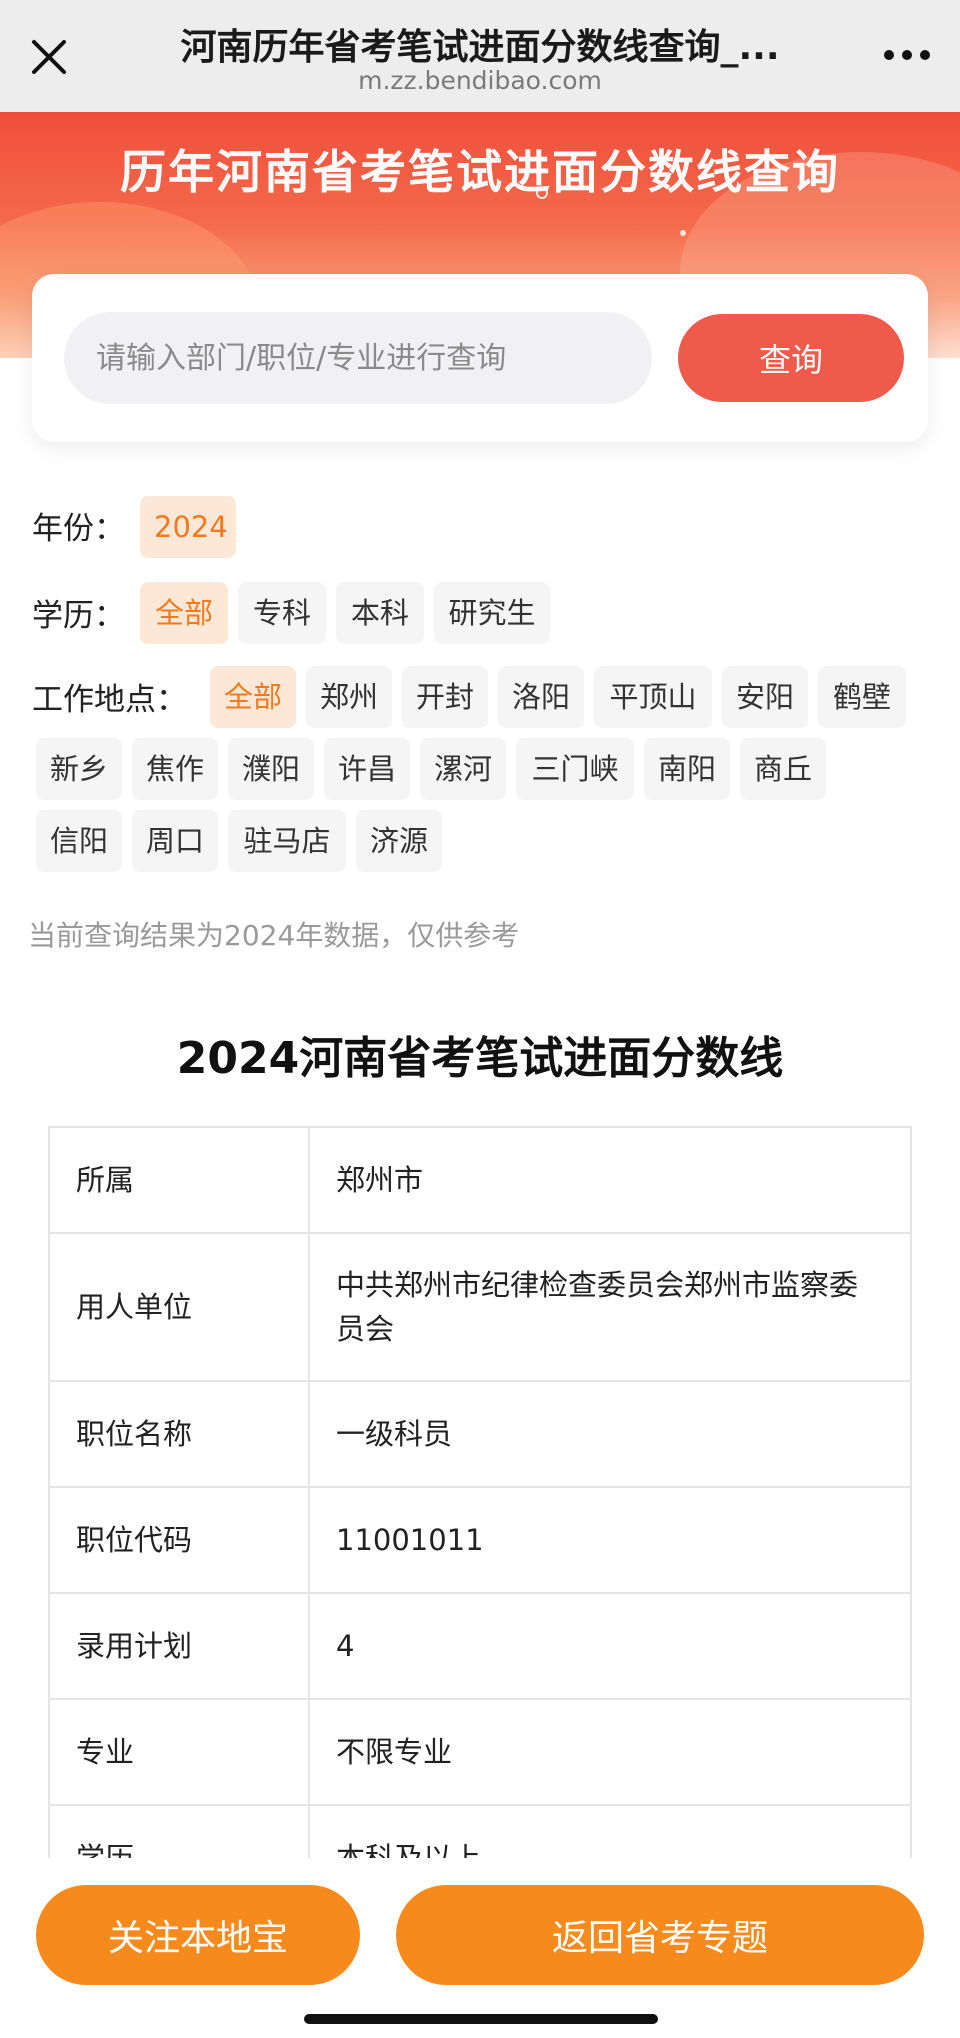 This screenshot has height=2038, width=960. I want to click on table-row: 职位名称 一级科员, so click(480, 1434).